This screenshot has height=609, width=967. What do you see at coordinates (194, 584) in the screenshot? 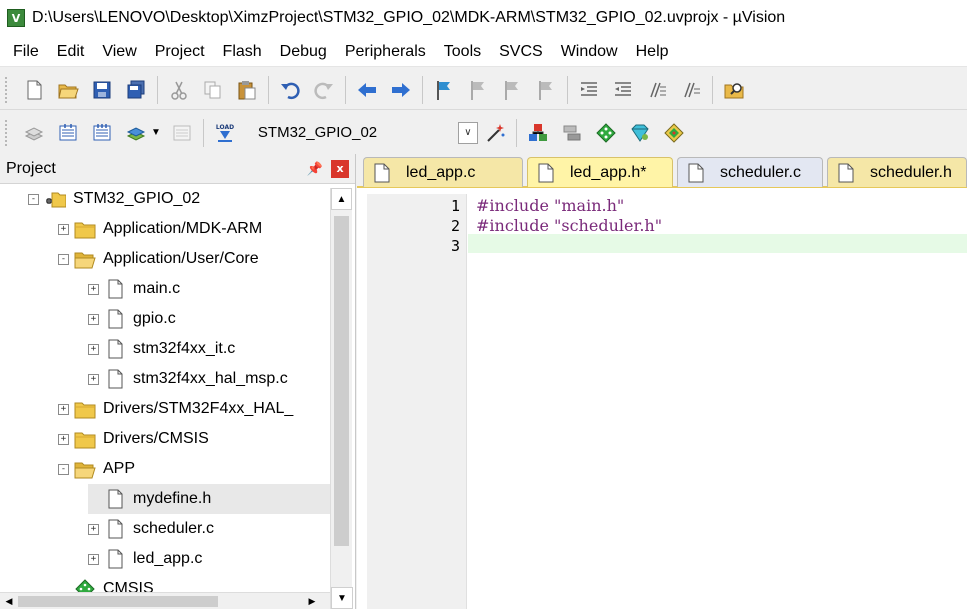
I see `tree-item: CMSIS` at bounding box center [194, 584].